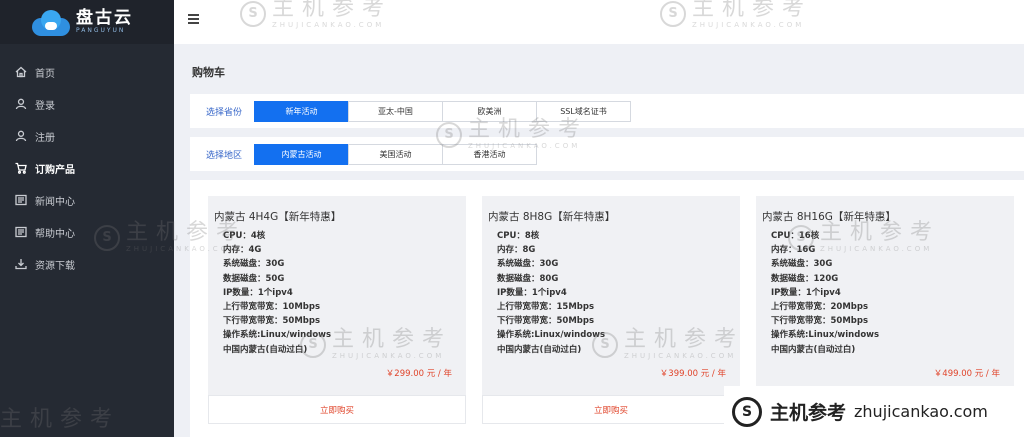 Image resolution: width=1024 pixels, height=437 pixels. I want to click on watermark-banner-url: zhujicankao.com, so click(921, 411).